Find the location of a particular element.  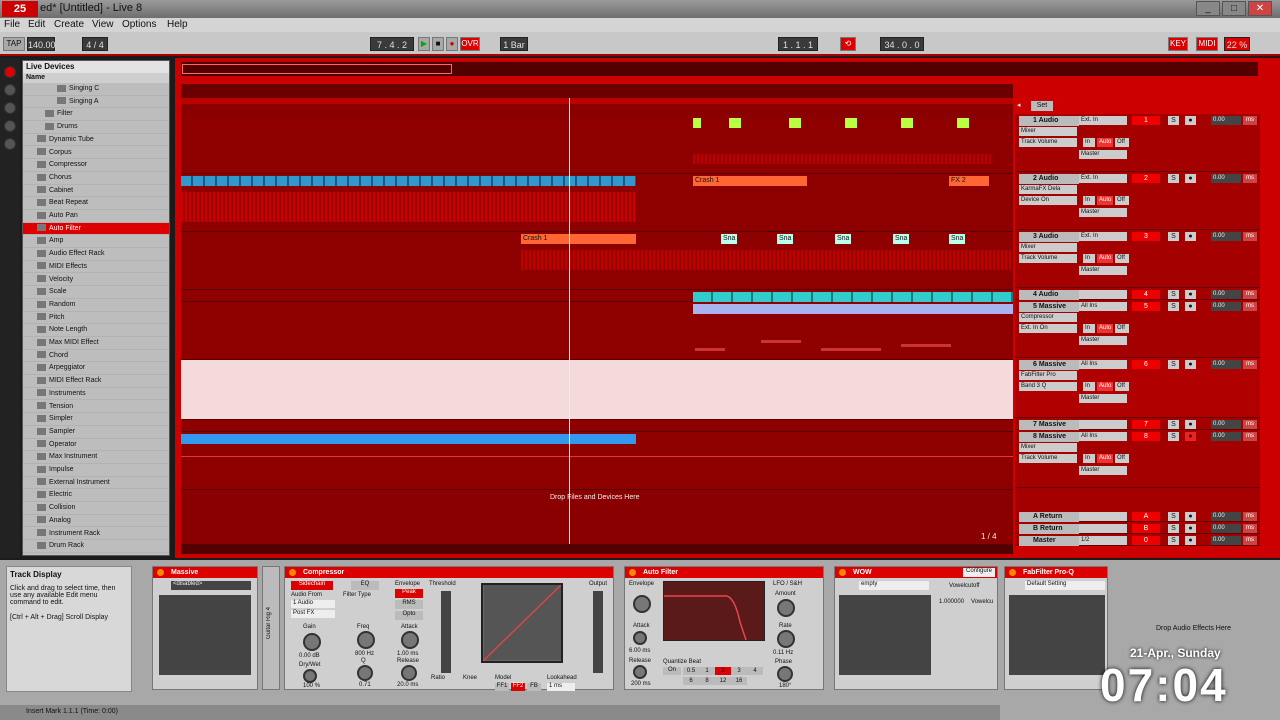

quantize-beat-button: 16 is located at coordinates (739, 681).